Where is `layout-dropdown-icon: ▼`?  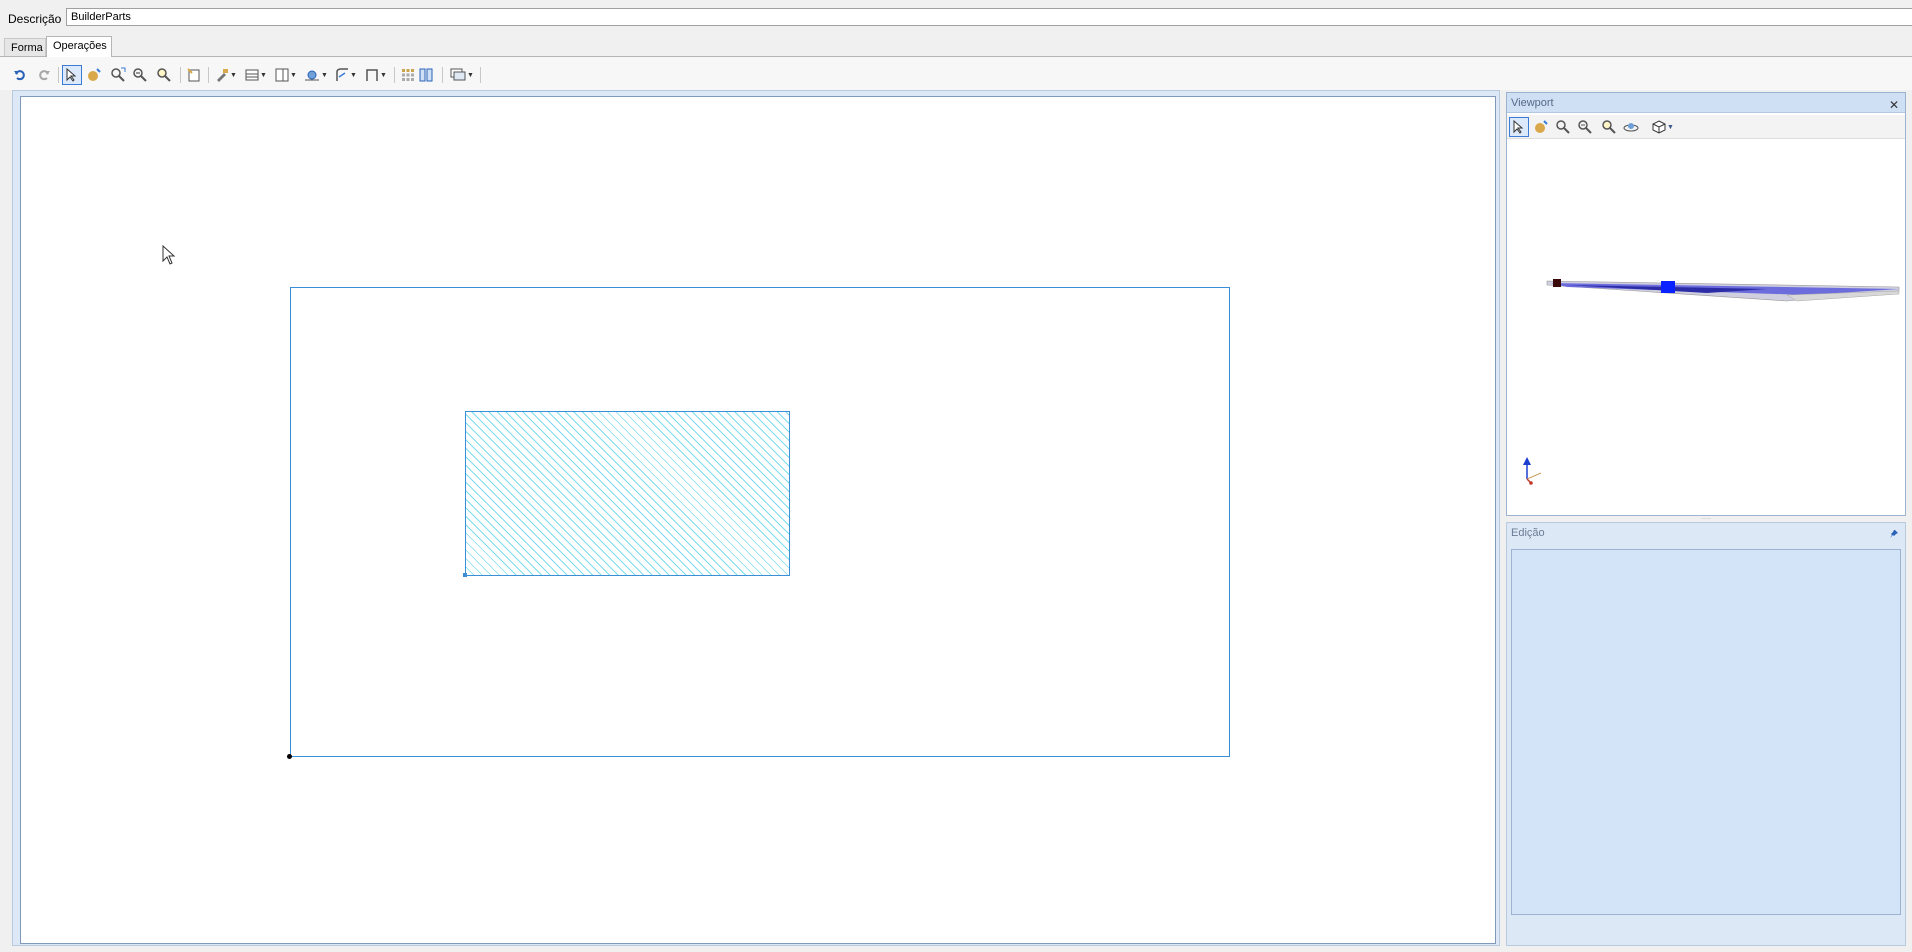 layout-dropdown-icon: ▼ is located at coordinates (256, 75).